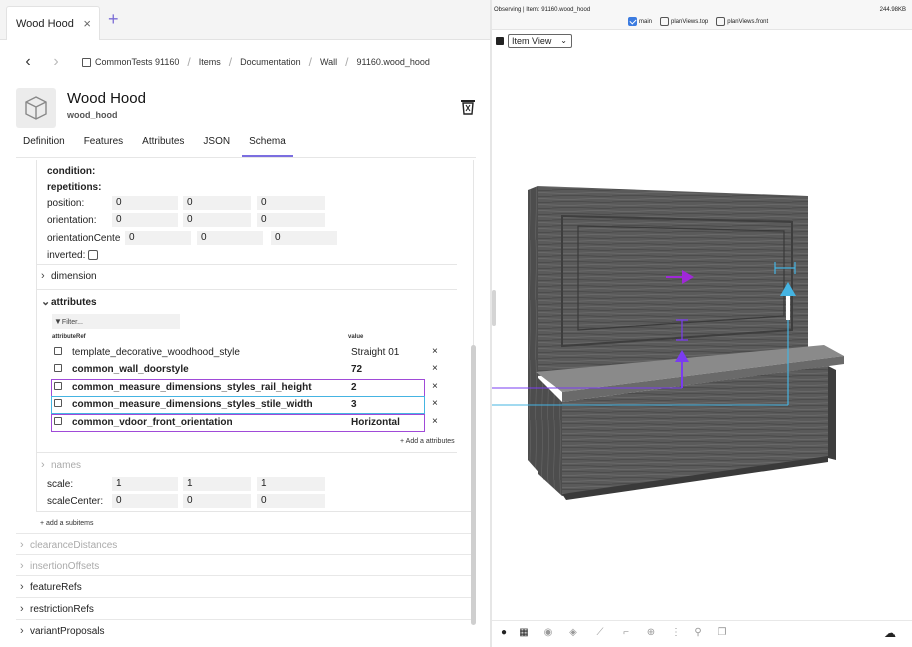  Describe the element at coordinates (163, 144) in the screenshot. I see `tab-attributes: Attributes` at that location.